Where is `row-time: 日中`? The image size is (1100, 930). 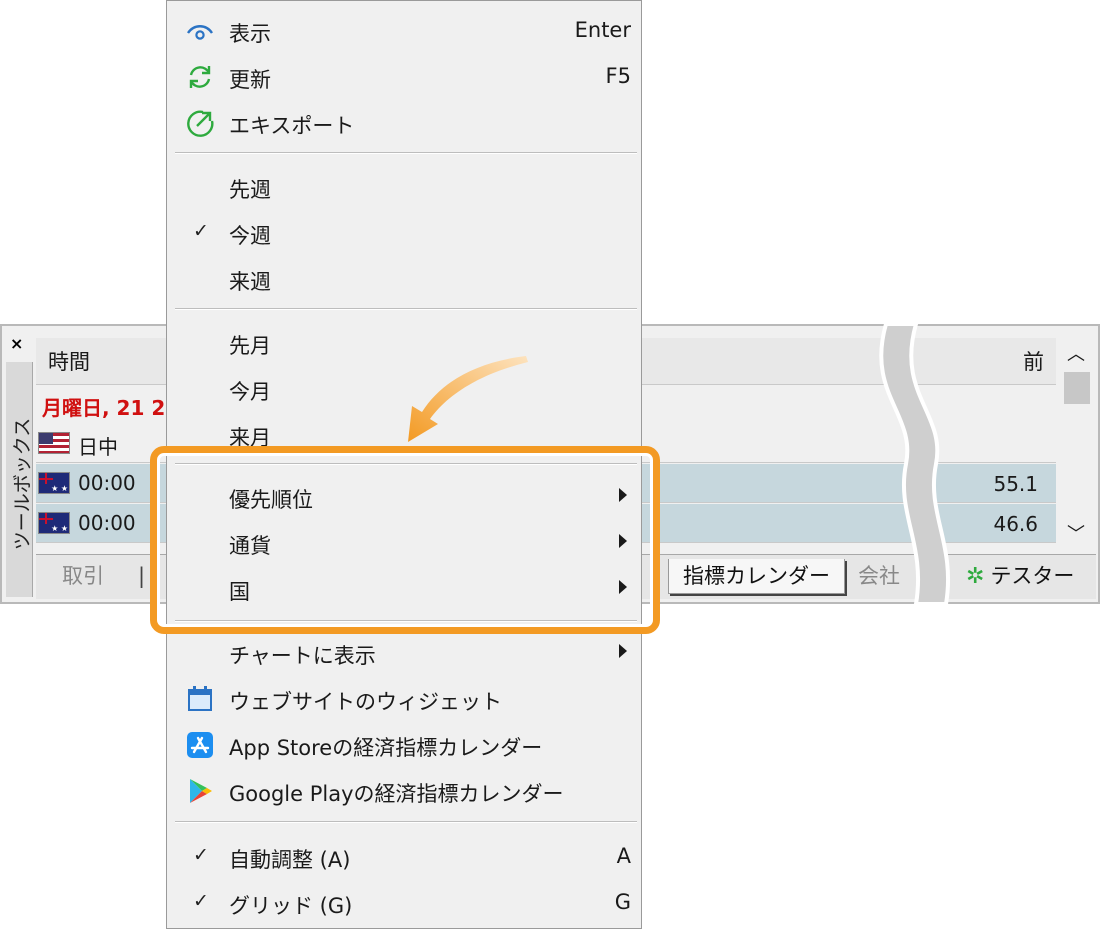 row-time: 日中 is located at coordinates (98, 447).